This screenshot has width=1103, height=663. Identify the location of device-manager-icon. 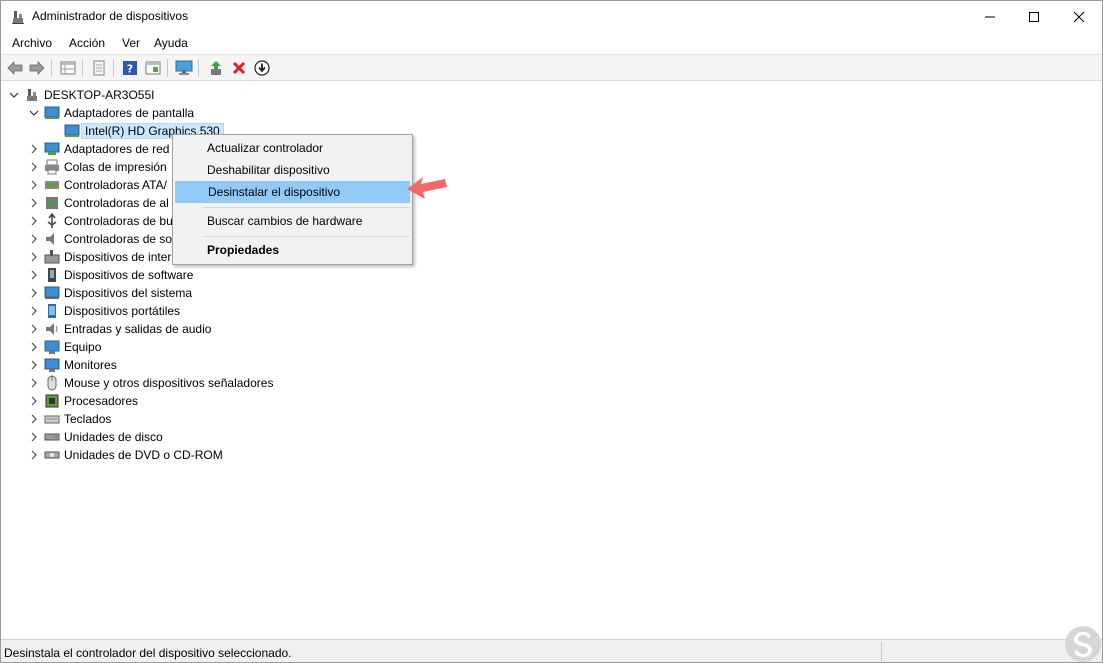
(18, 17).